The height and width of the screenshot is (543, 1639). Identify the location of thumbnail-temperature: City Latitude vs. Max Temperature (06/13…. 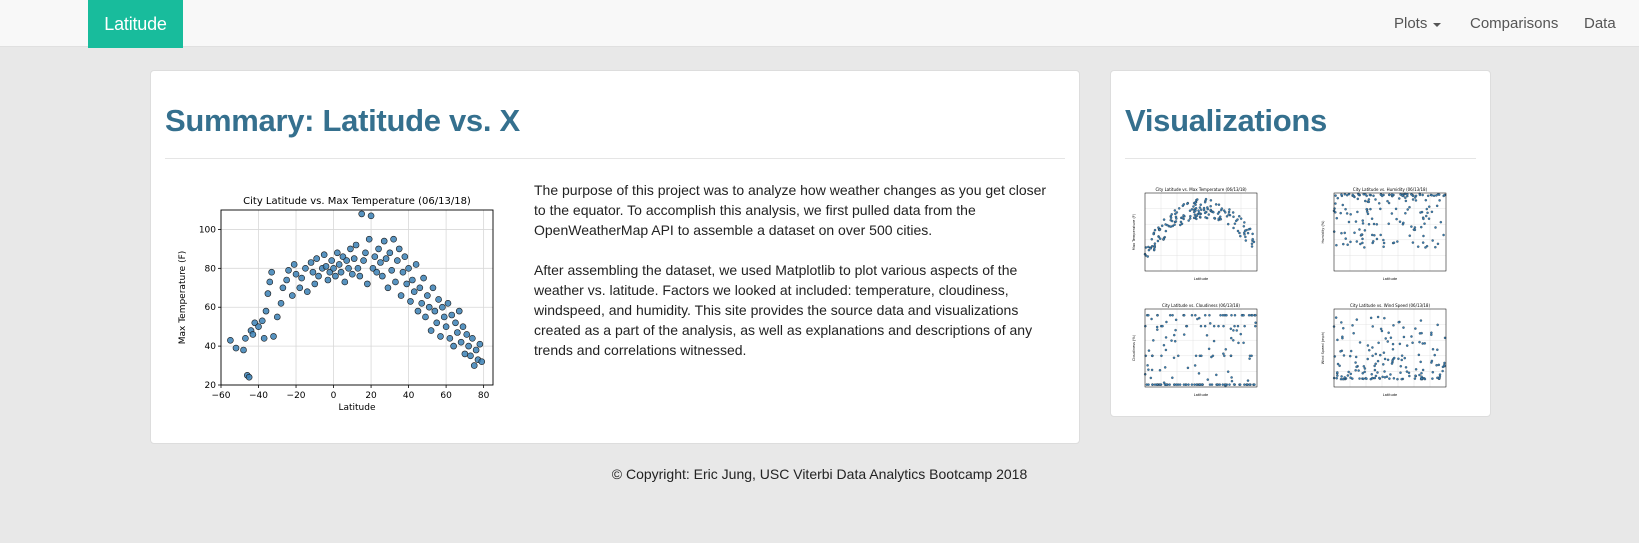
(1196, 235).